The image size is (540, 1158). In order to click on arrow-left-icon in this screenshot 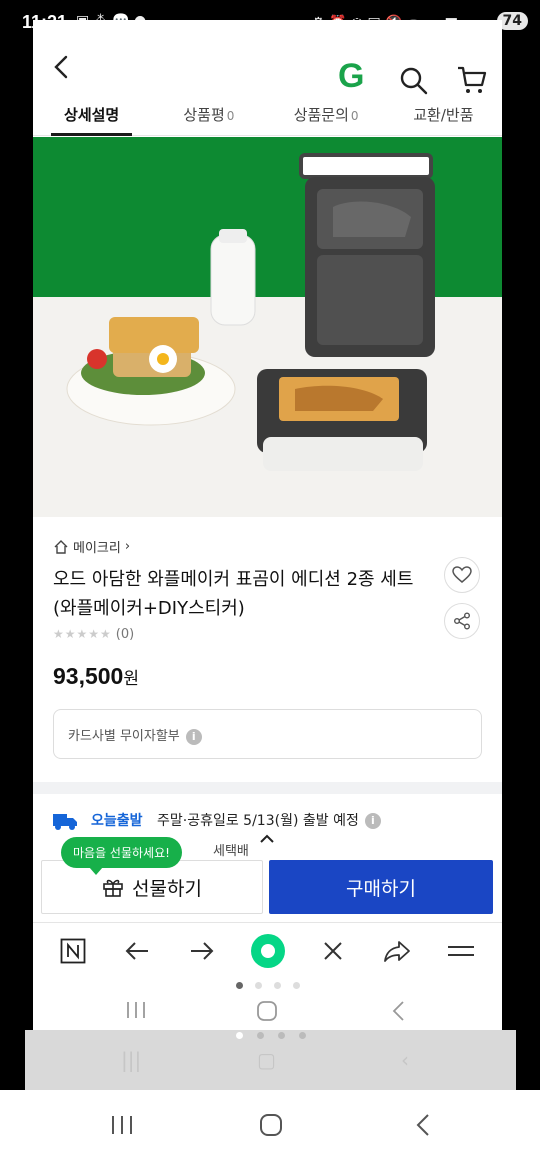, I will do `click(136, 951)`.